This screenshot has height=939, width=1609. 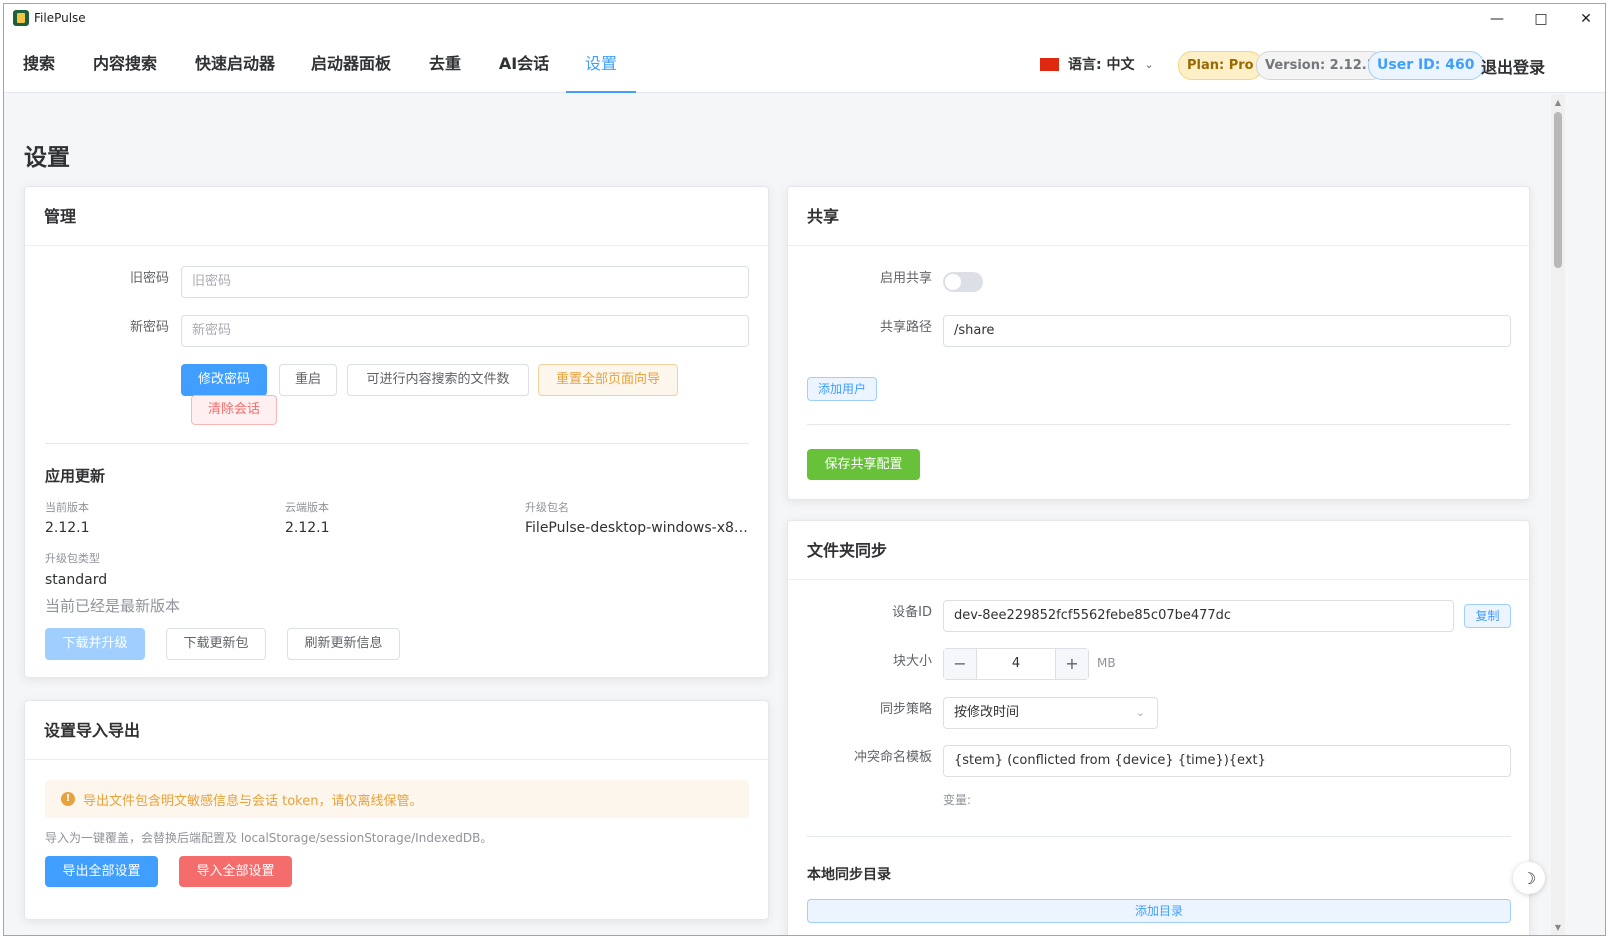 I want to click on tab-settings: 设置, so click(x=601, y=63).